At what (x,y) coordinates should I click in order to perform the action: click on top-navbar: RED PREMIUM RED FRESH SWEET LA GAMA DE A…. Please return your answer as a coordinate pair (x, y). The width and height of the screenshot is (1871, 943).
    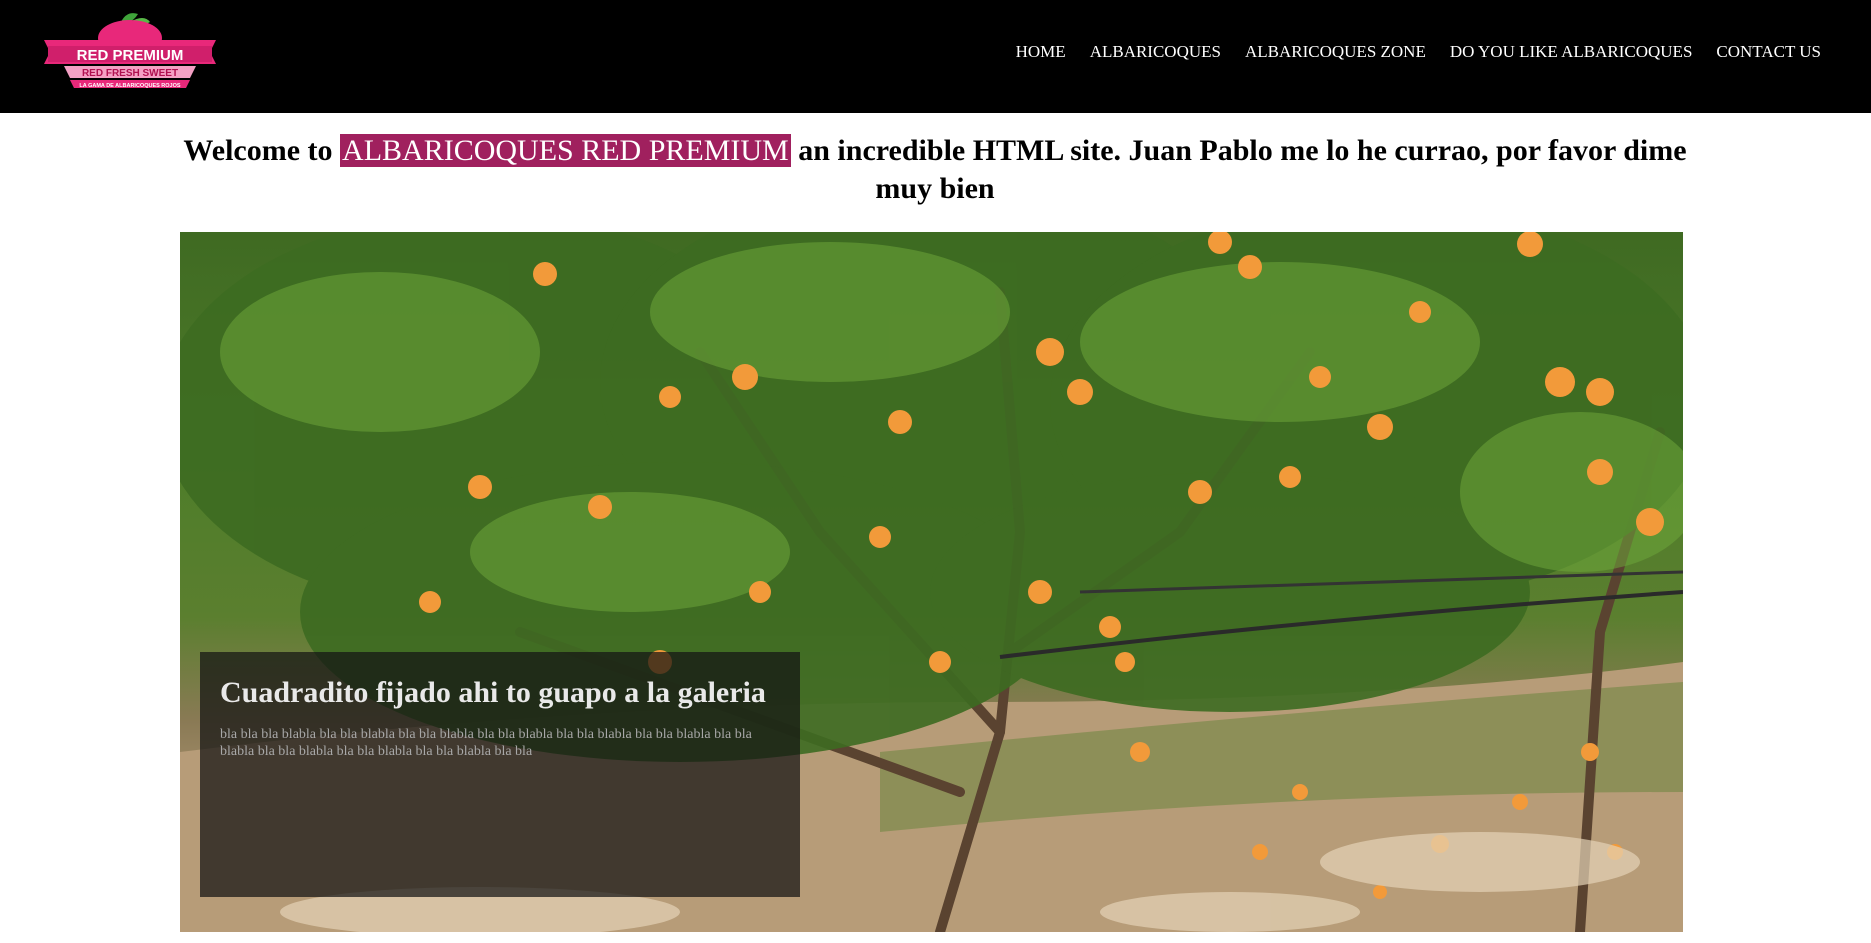
    Looking at the image, I should click on (935, 56).